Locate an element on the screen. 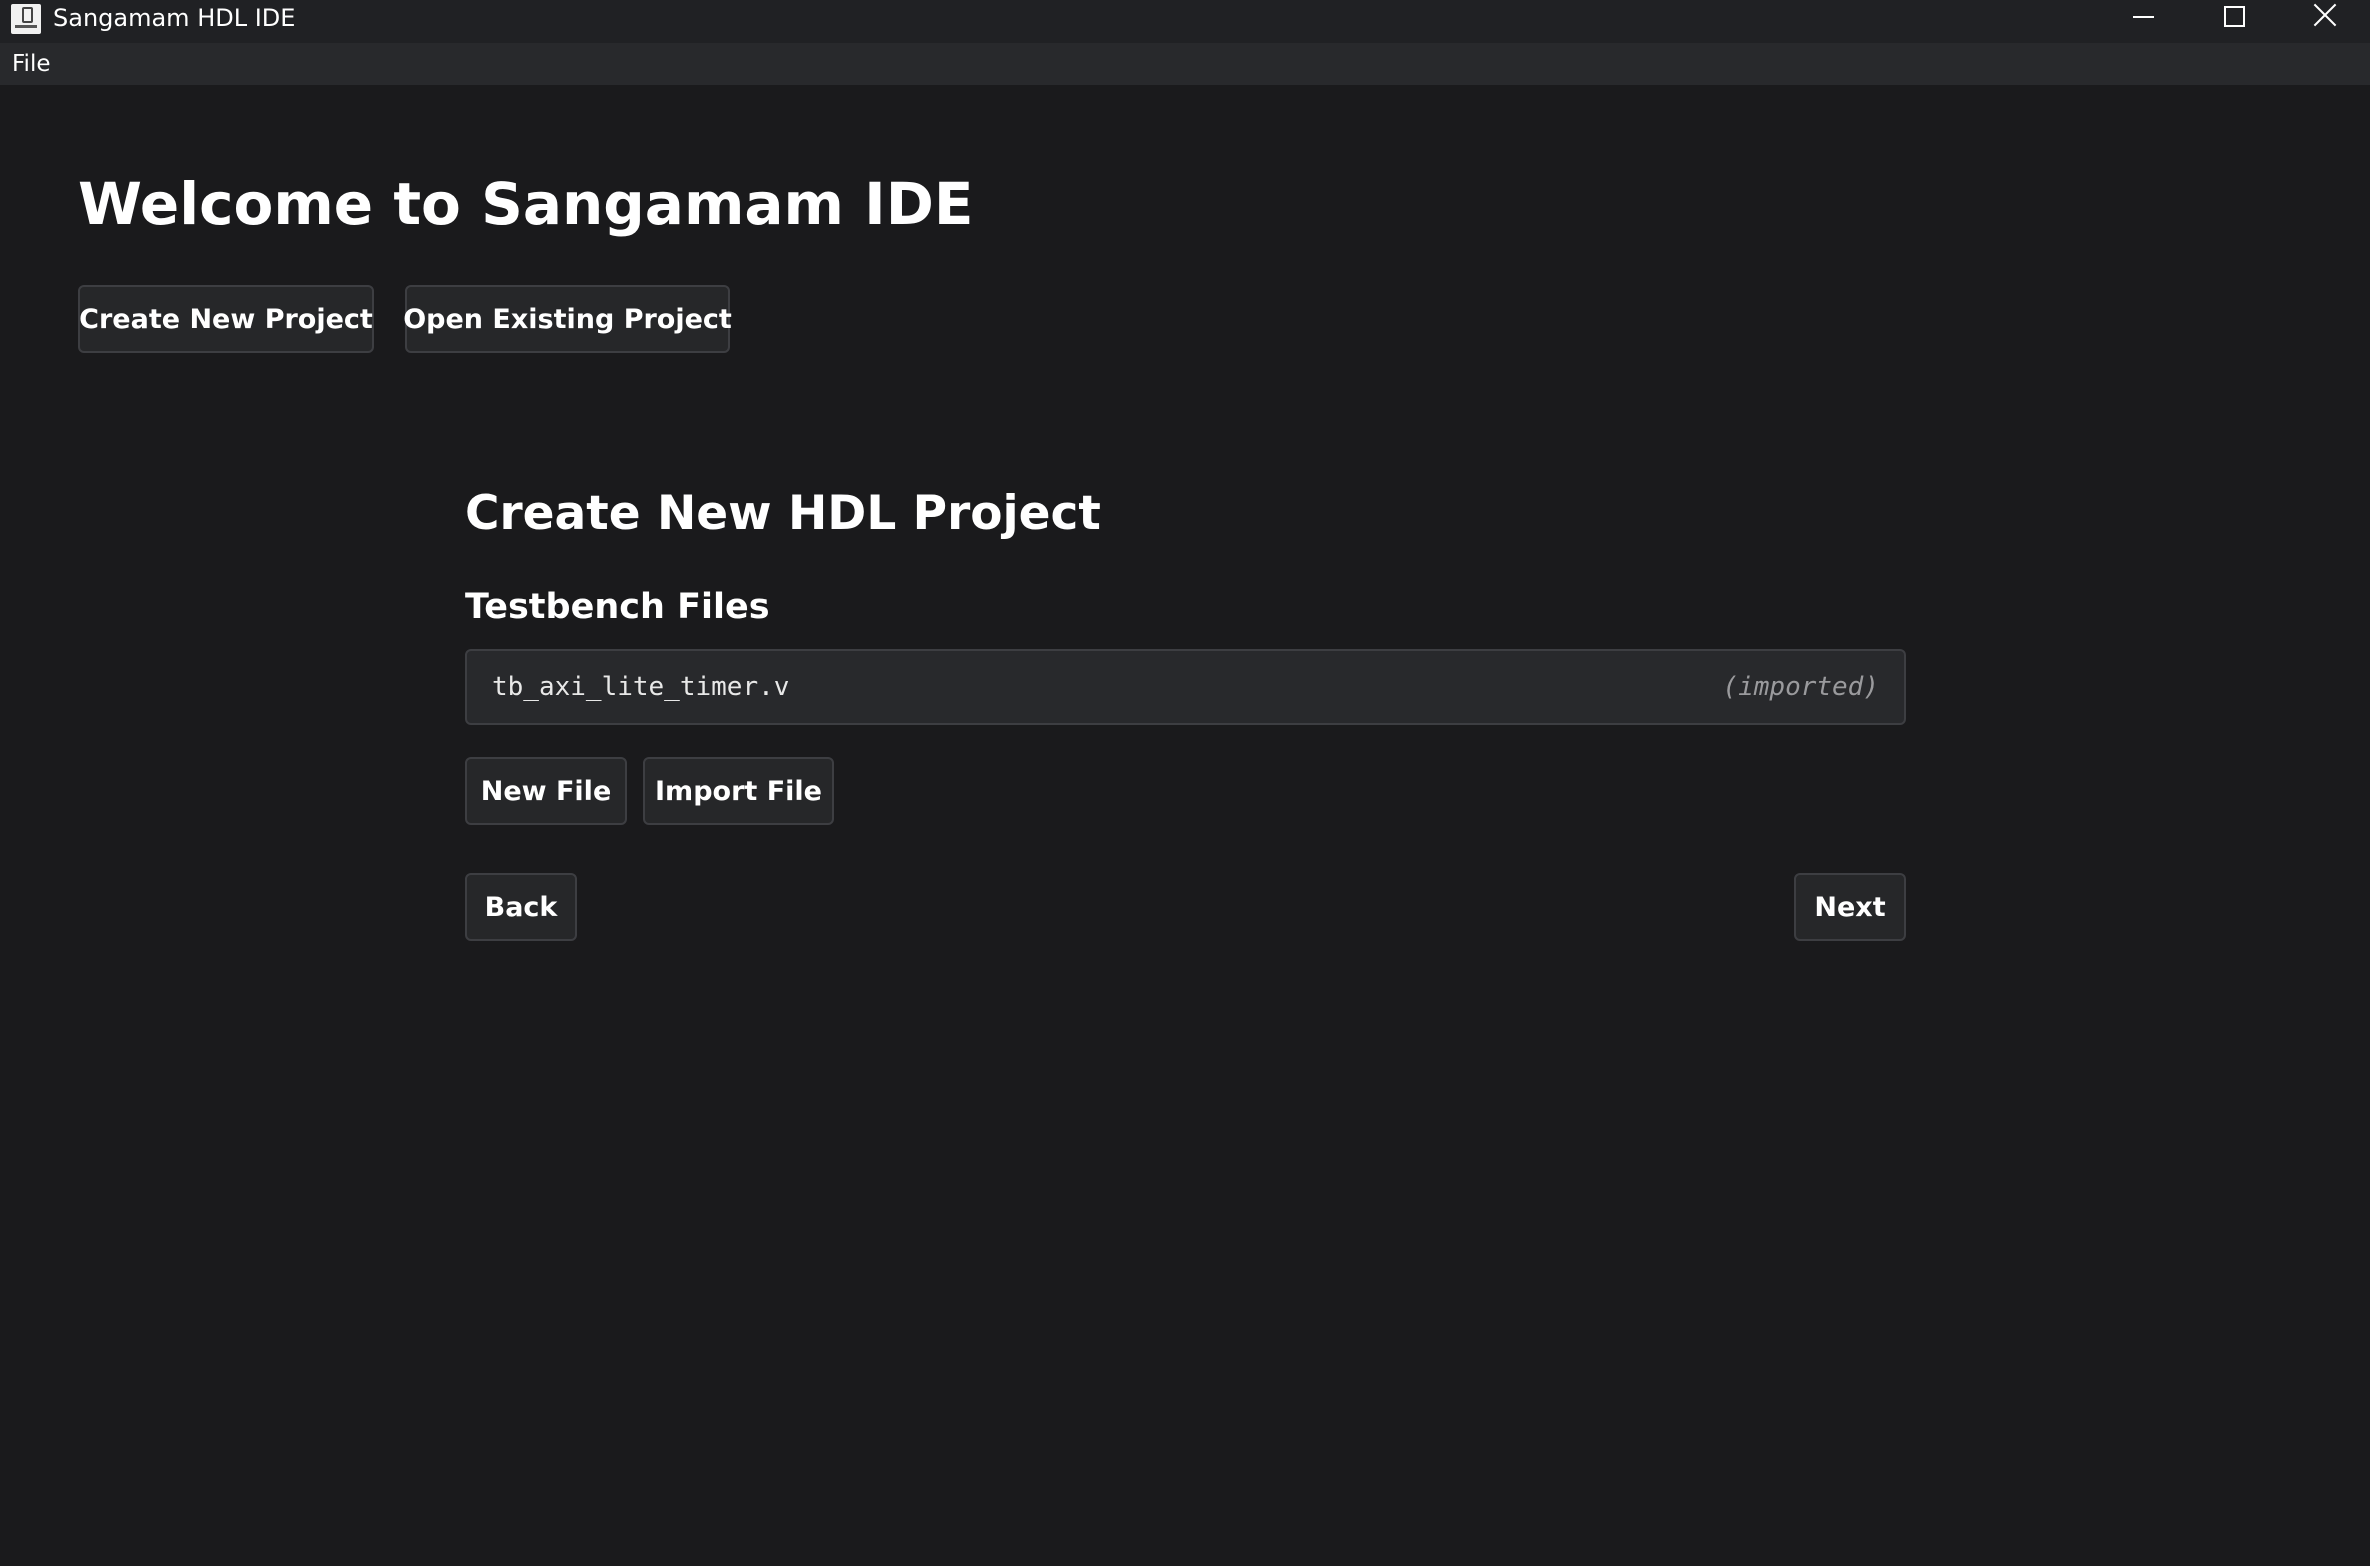  app-icon is located at coordinates (26, 19).